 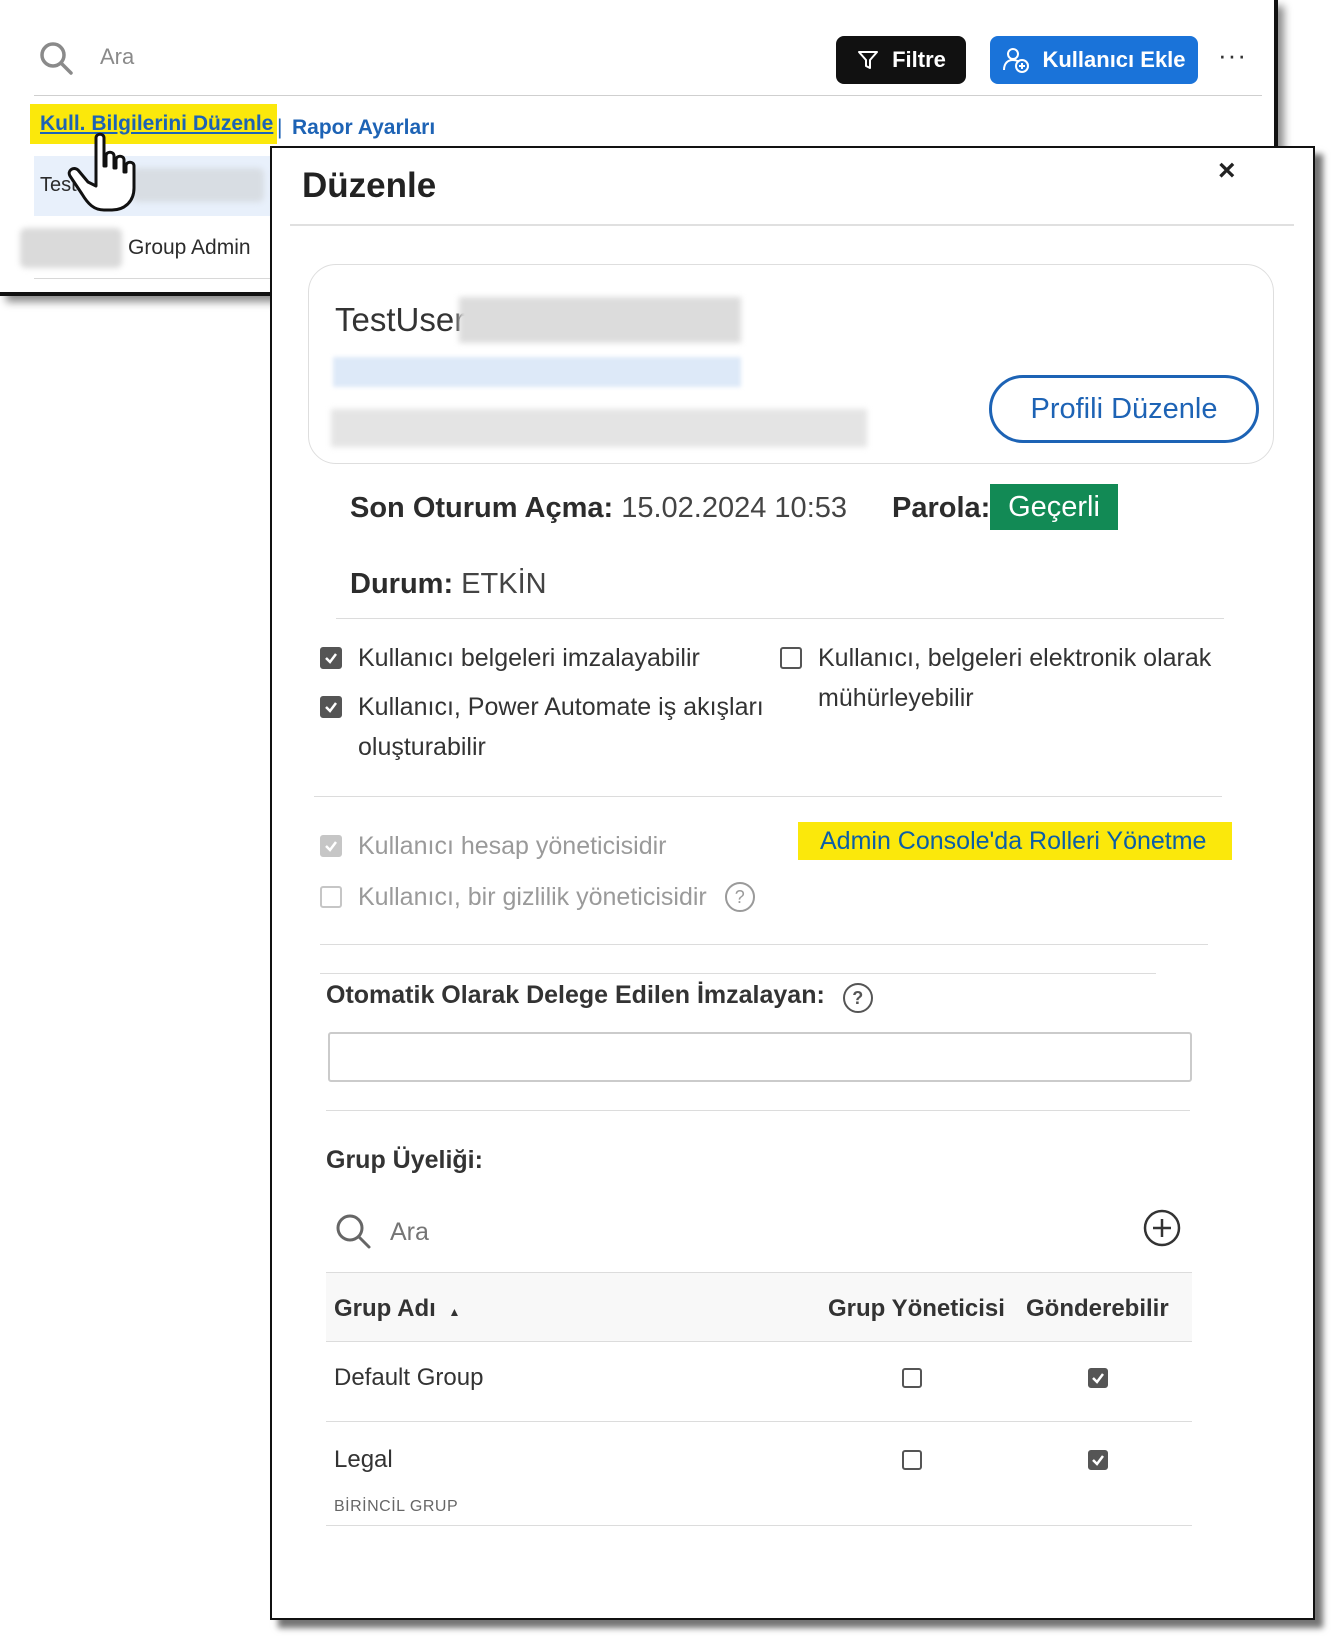 What do you see at coordinates (916, 1308) in the screenshot?
I see `column-group-admin: Grup Yöneticisi` at bounding box center [916, 1308].